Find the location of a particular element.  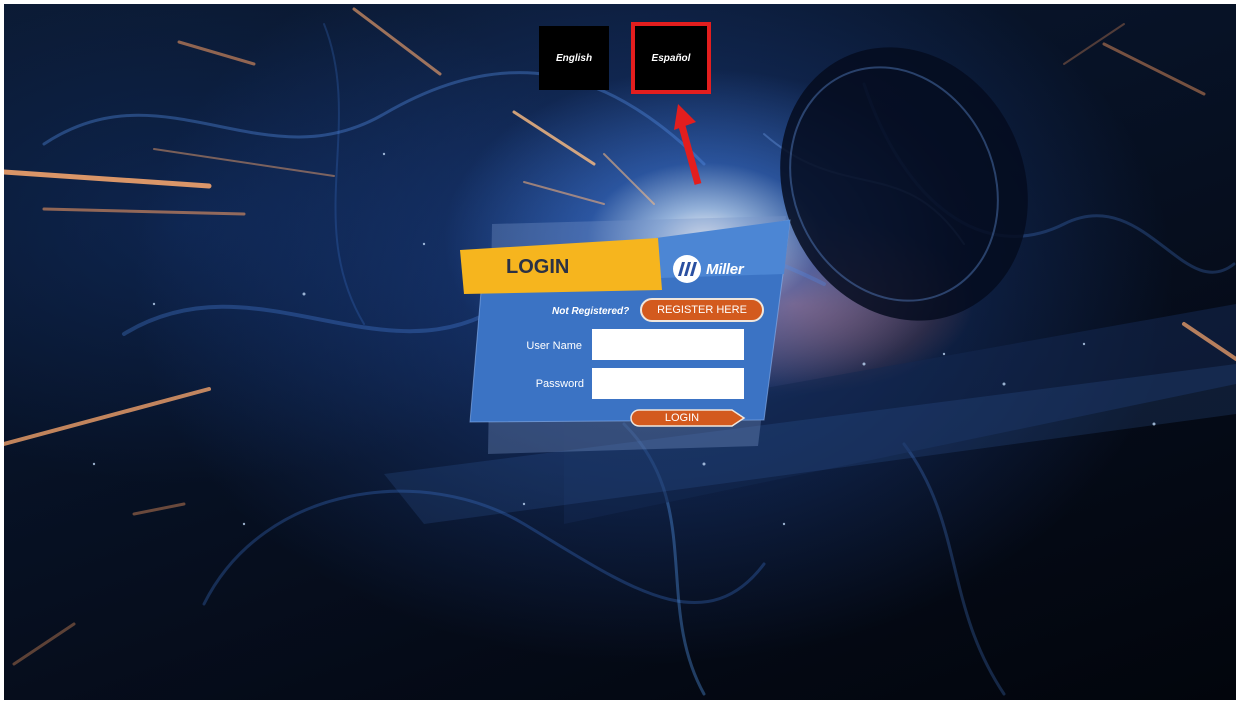

login-button: LOGIN is located at coordinates (688, 418).